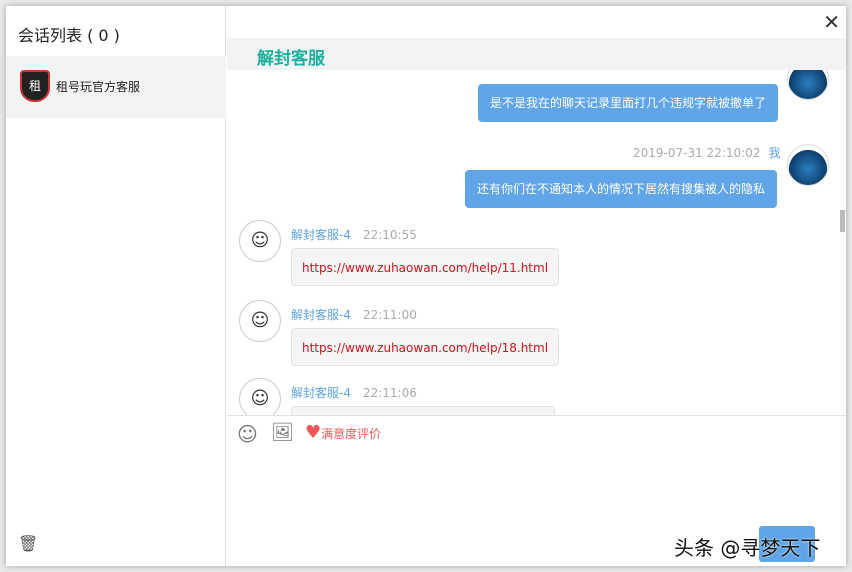 This screenshot has width=852, height=572. Describe the element at coordinates (291, 59) in the screenshot. I see `chat-title: 解封客服` at that location.